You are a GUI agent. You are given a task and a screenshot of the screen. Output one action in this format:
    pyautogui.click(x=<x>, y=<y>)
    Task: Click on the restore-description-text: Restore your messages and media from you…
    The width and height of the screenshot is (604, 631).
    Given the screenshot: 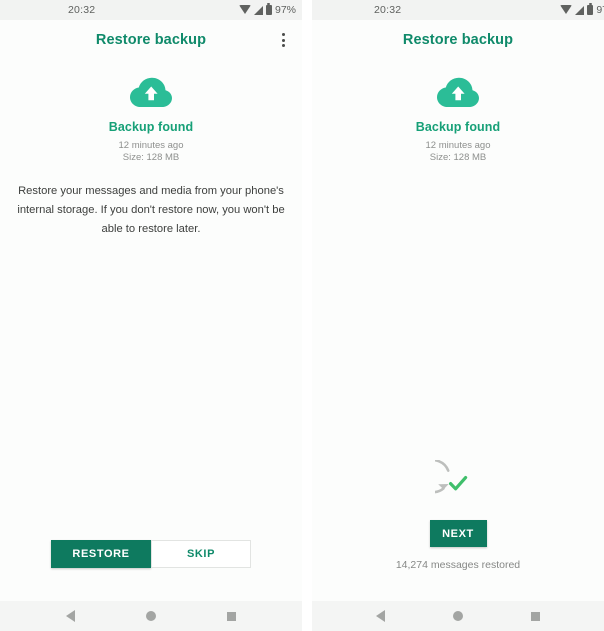 What is the action you would take?
    pyautogui.click(x=151, y=210)
    